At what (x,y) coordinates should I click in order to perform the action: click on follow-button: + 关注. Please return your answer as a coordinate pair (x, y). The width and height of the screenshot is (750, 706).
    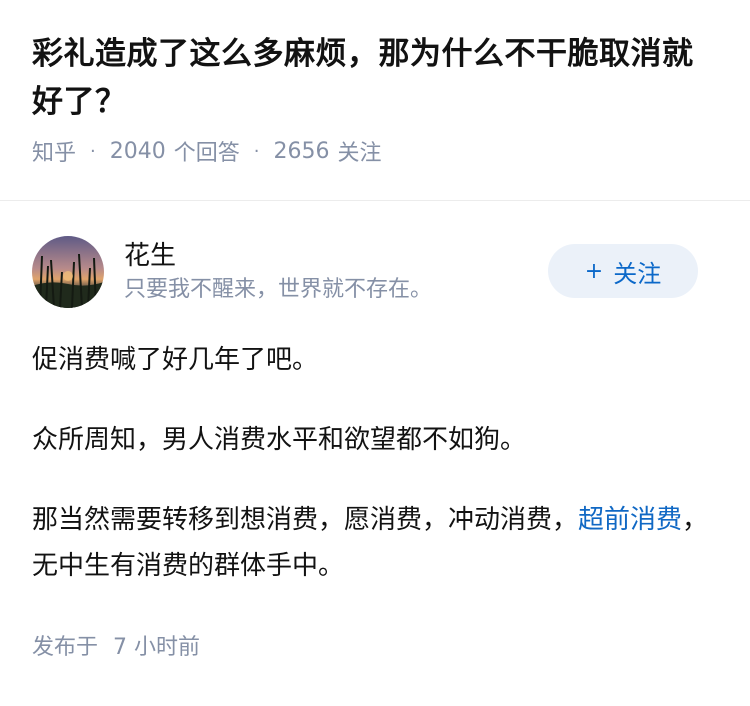
    Looking at the image, I should click on (623, 271).